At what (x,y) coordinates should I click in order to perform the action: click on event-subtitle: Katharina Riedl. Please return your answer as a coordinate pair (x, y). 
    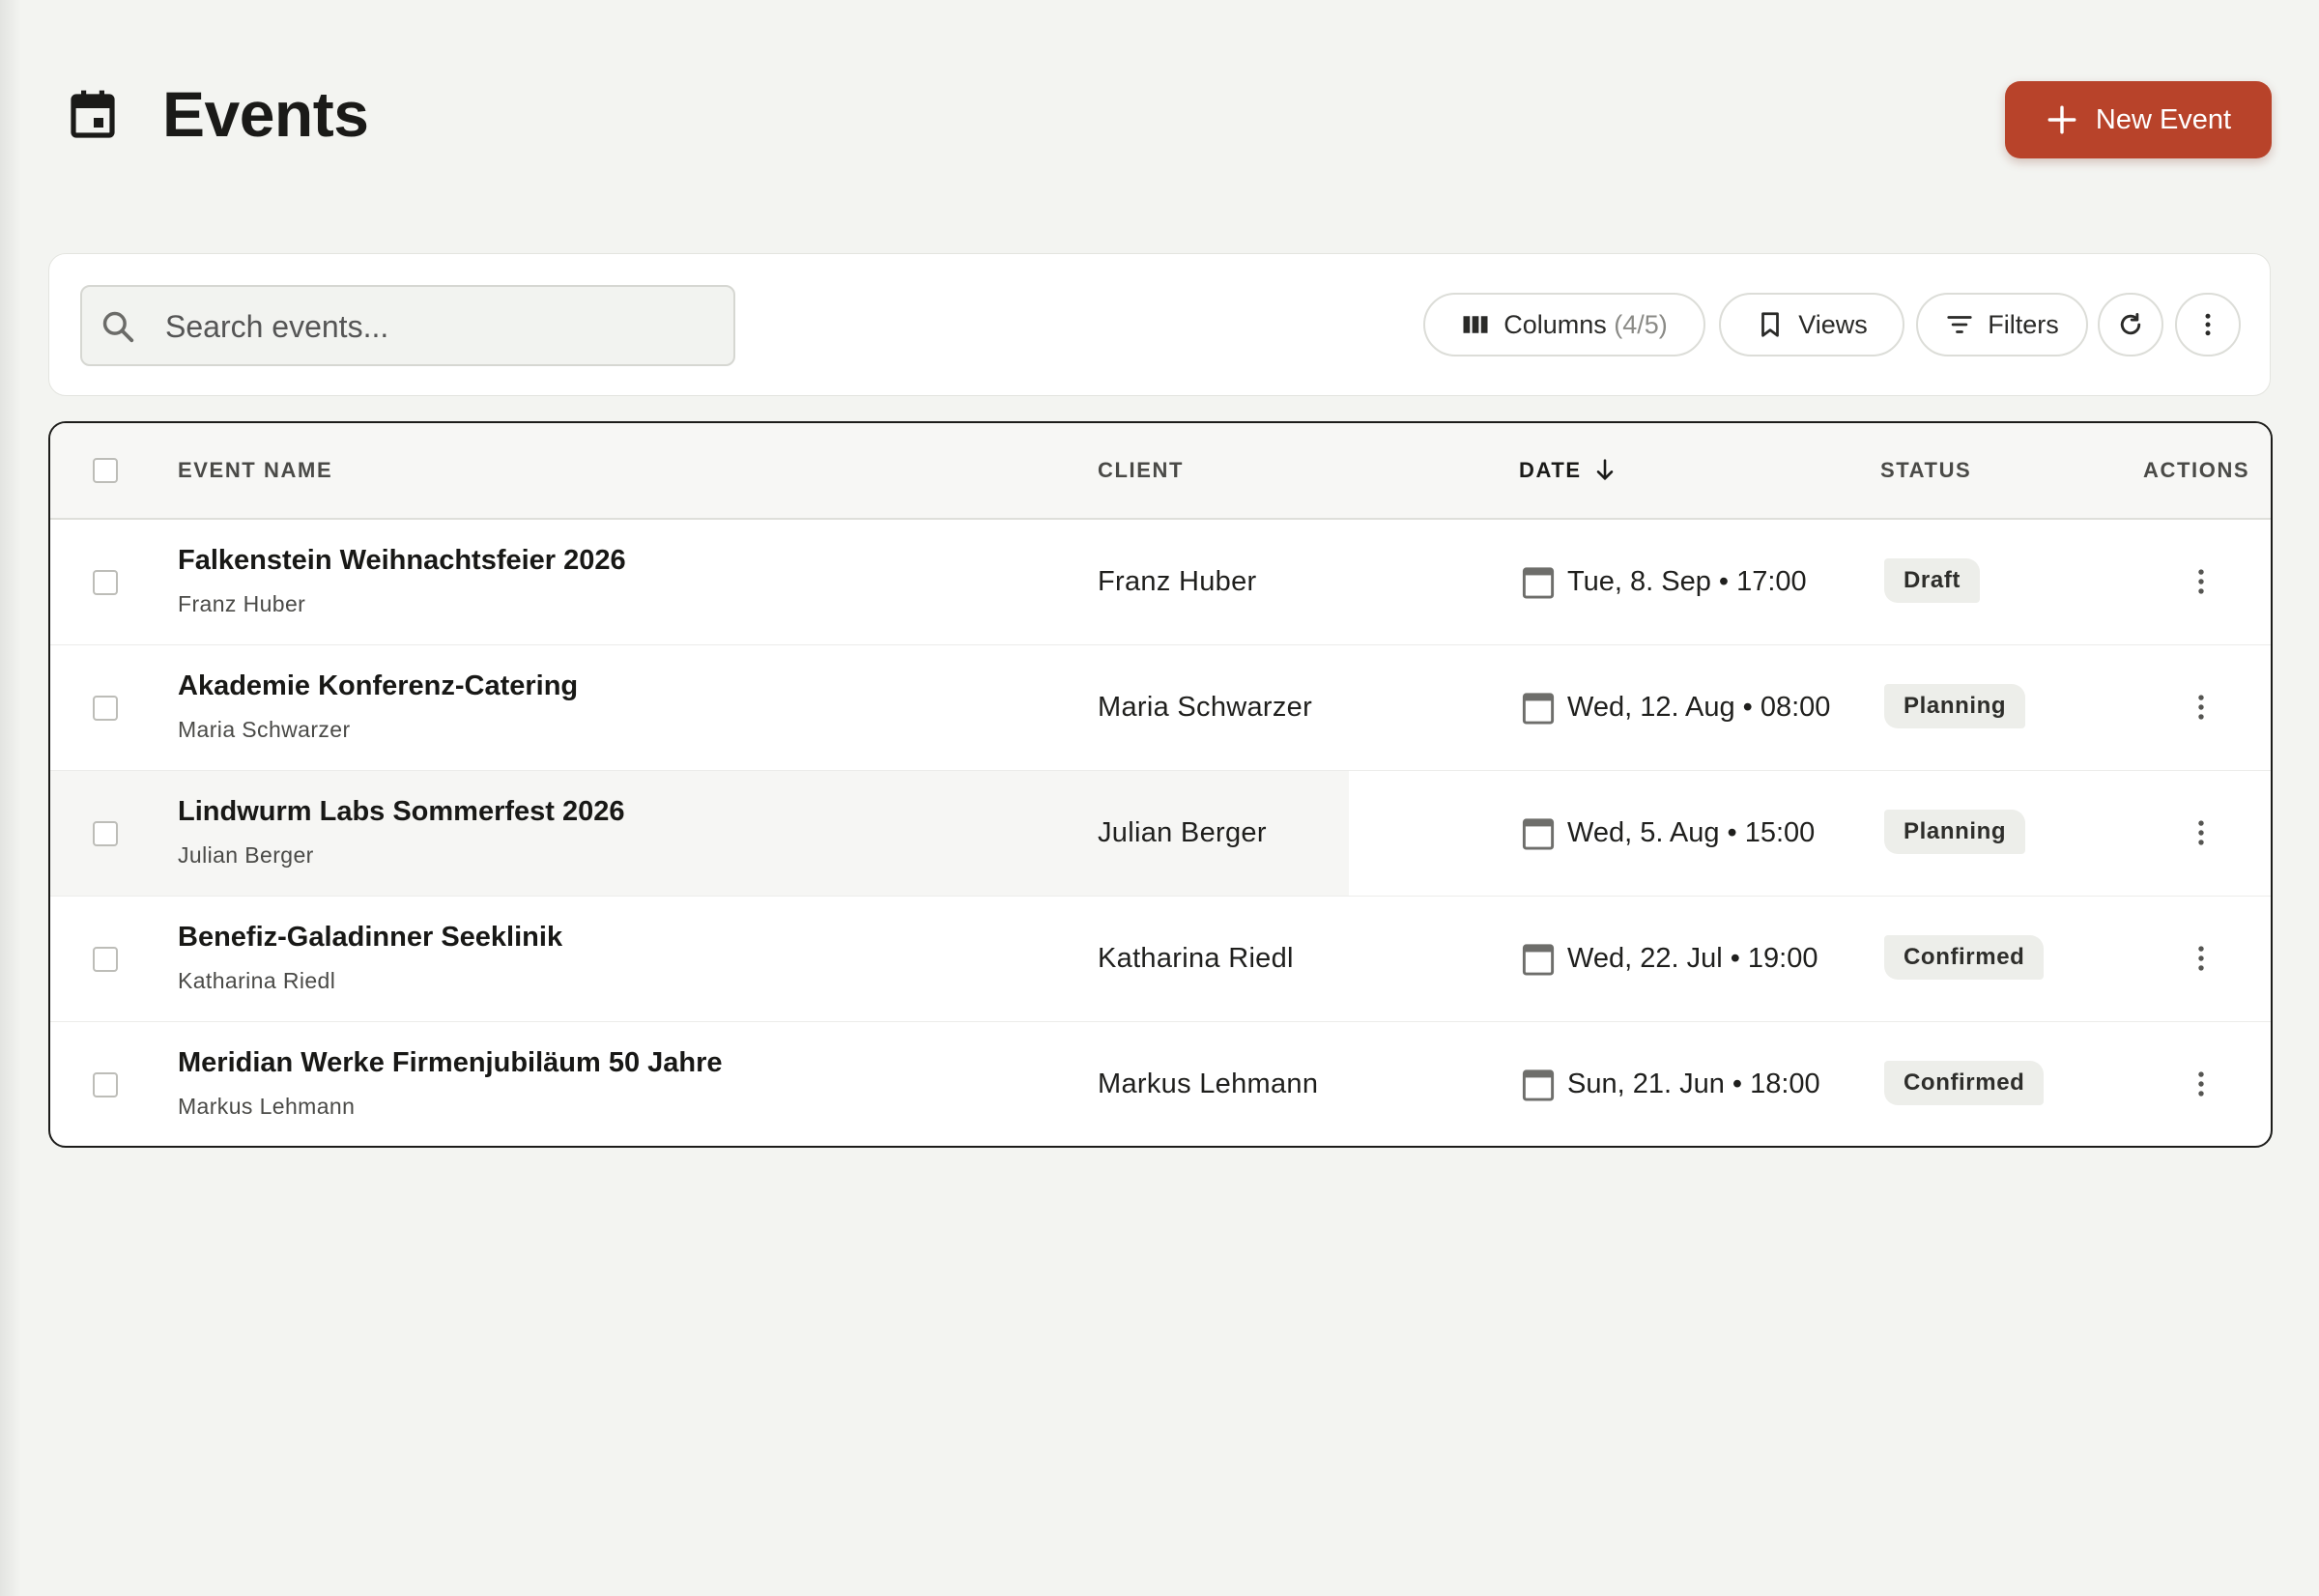
    Looking at the image, I should click on (257, 981).